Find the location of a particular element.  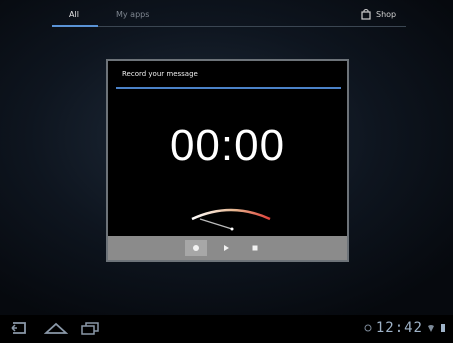

sync-icon is located at coordinates (368, 328).